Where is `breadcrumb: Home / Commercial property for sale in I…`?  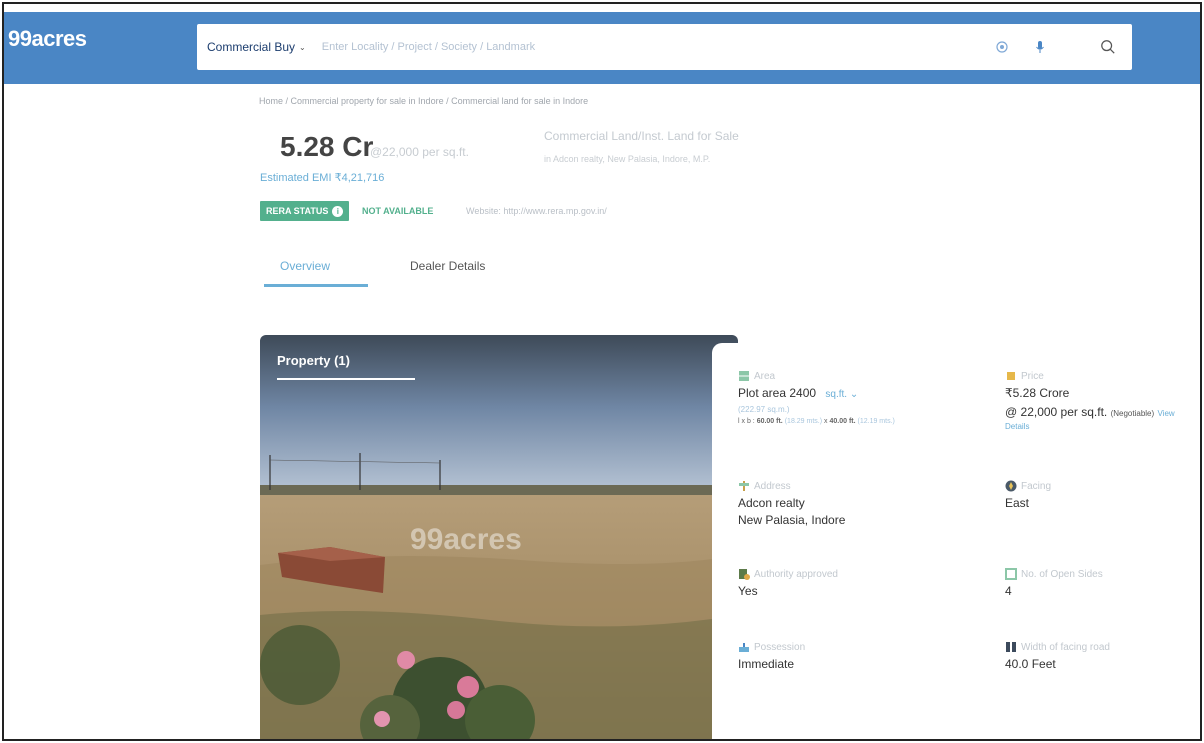
breadcrumb: Home / Commercial property for sale in I… is located at coordinates (423, 101).